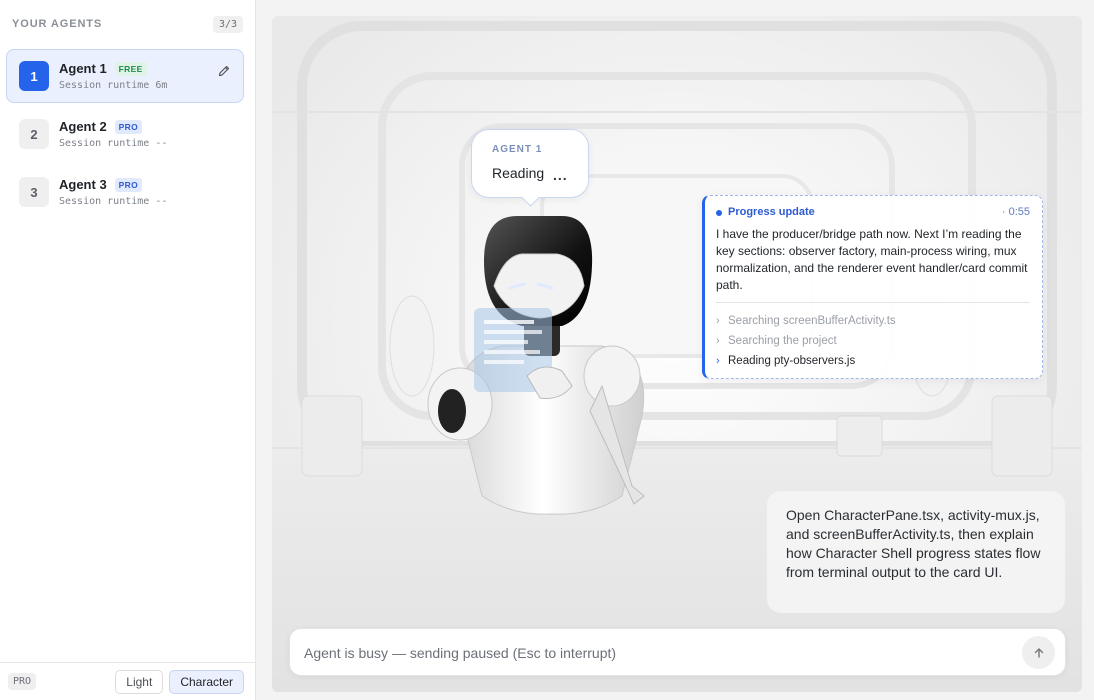 This screenshot has height=700, width=1094. I want to click on step-text: Searching the project, so click(782, 341).